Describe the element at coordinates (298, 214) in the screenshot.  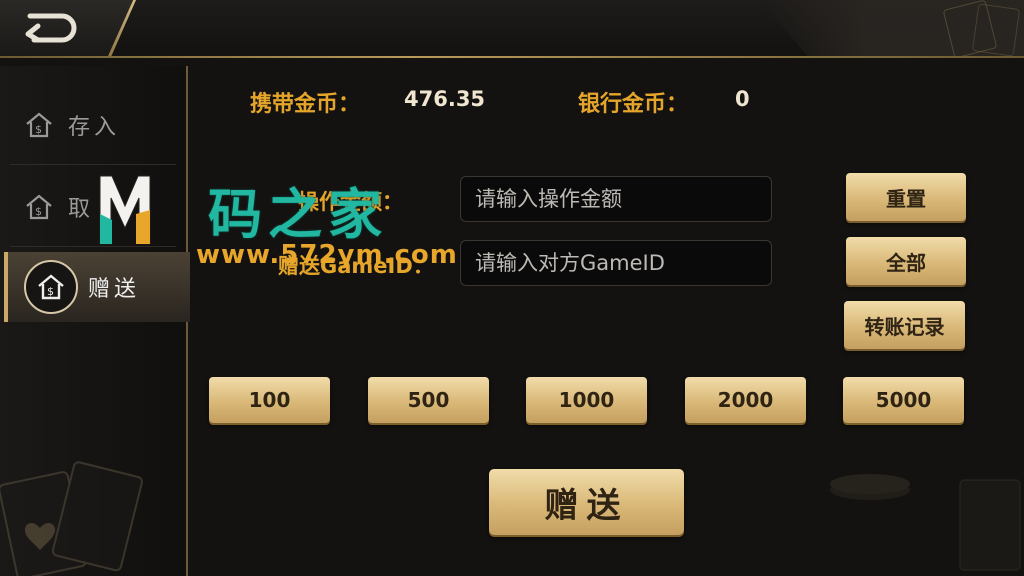
I see `watermark-title: 码之家` at that location.